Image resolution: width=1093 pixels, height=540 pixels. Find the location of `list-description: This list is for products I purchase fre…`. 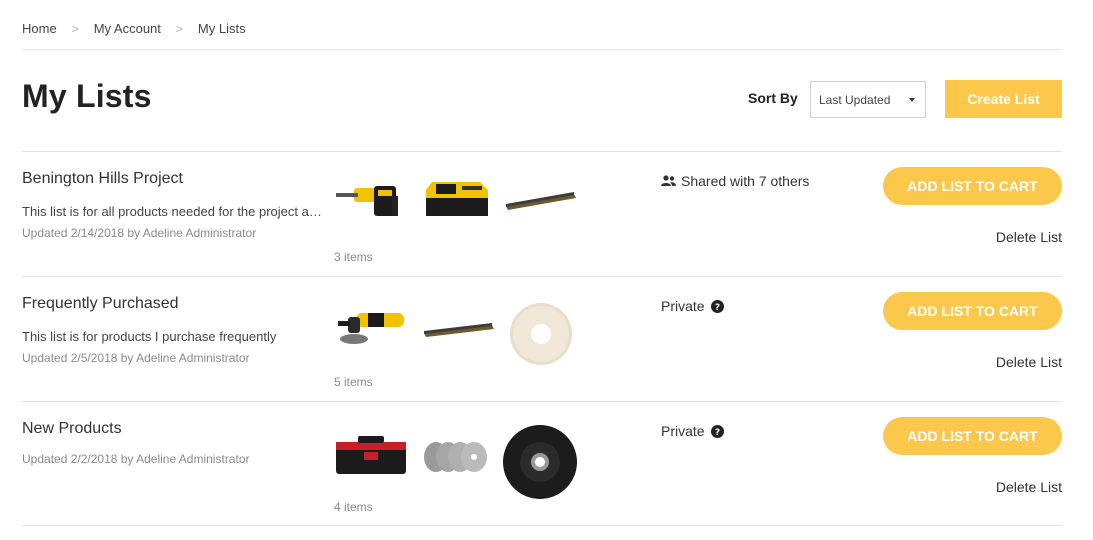

list-description: This list is for products I purchase fre… is located at coordinates (149, 336).